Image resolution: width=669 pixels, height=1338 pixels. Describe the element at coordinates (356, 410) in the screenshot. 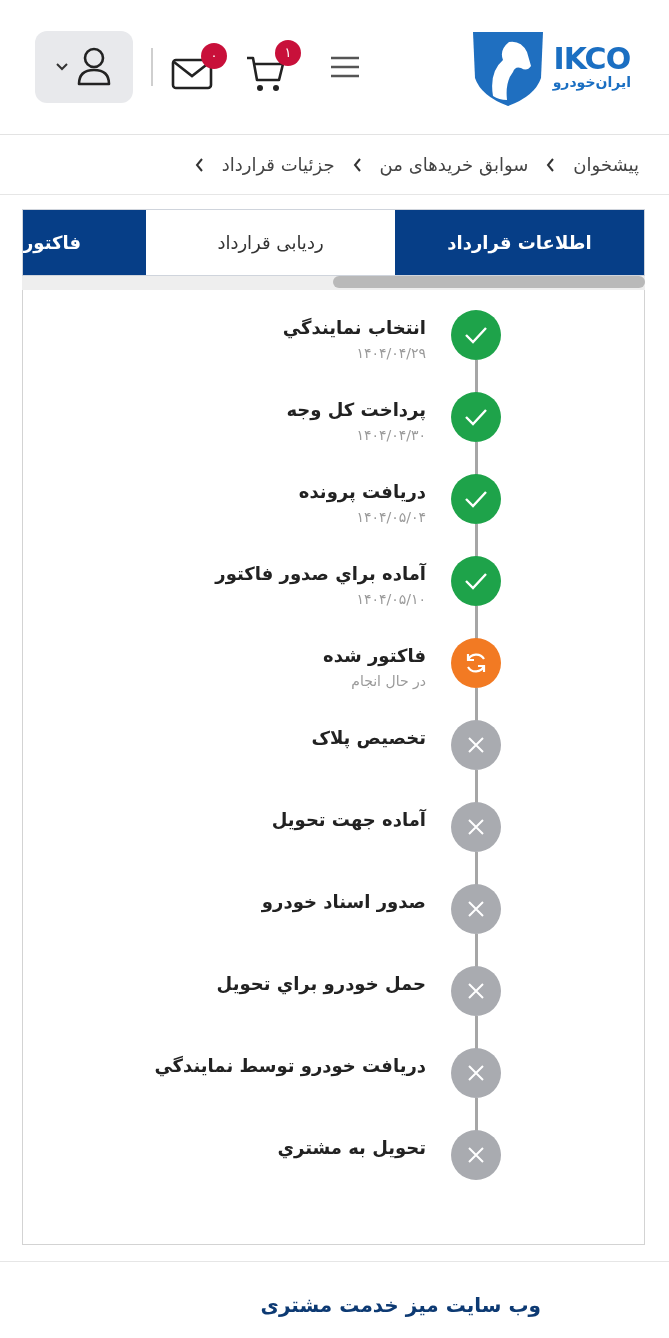

I see `step-title: پرداخت کل وجه` at that location.